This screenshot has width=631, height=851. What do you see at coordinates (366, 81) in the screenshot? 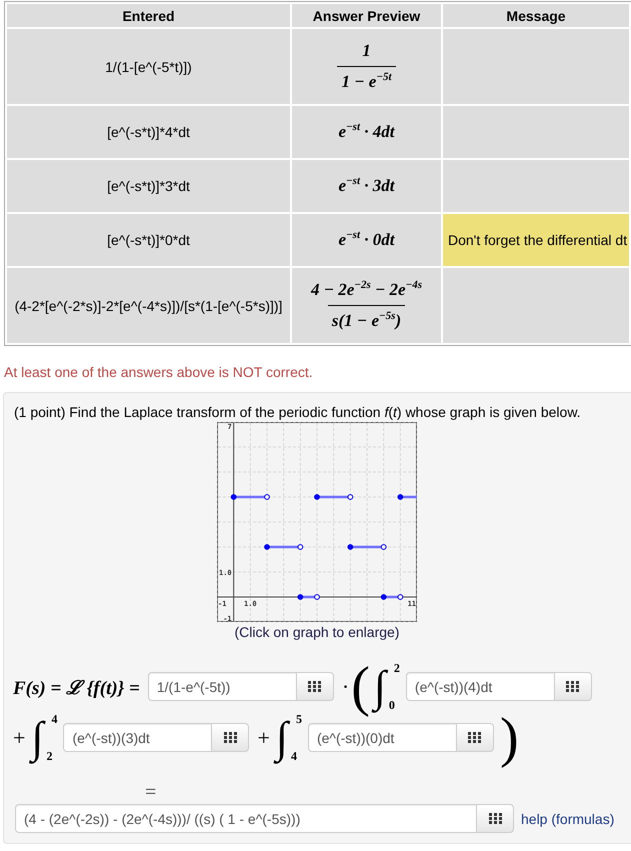
I see `denominator: 1 − e$^{−5t}$` at bounding box center [366, 81].